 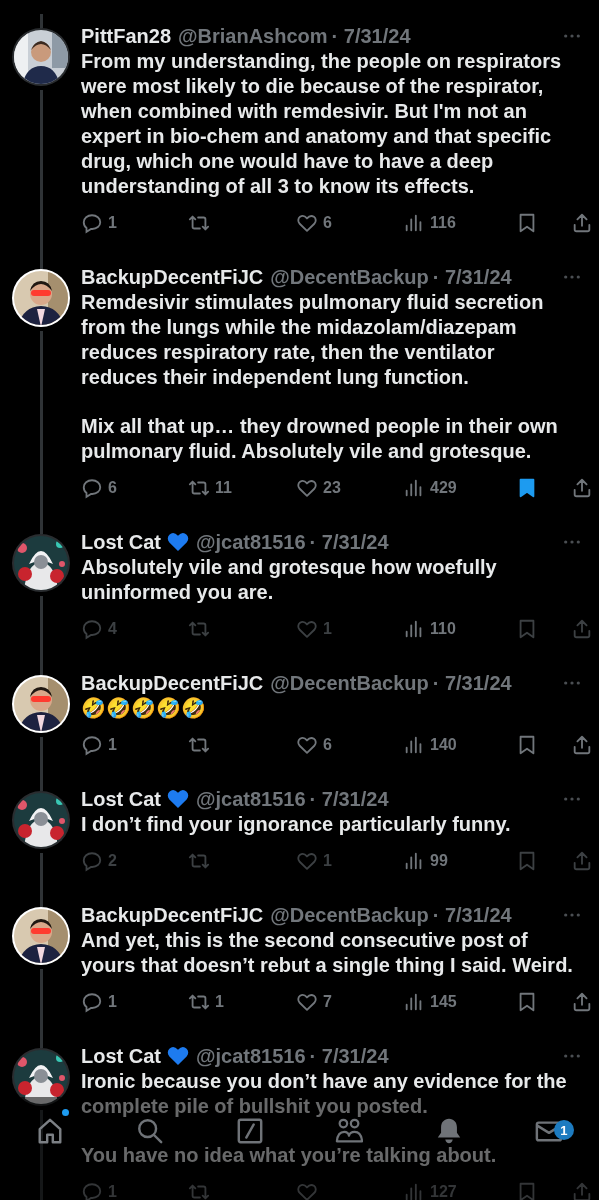 I want to click on like-count: 7, so click(x=327, y=1002).